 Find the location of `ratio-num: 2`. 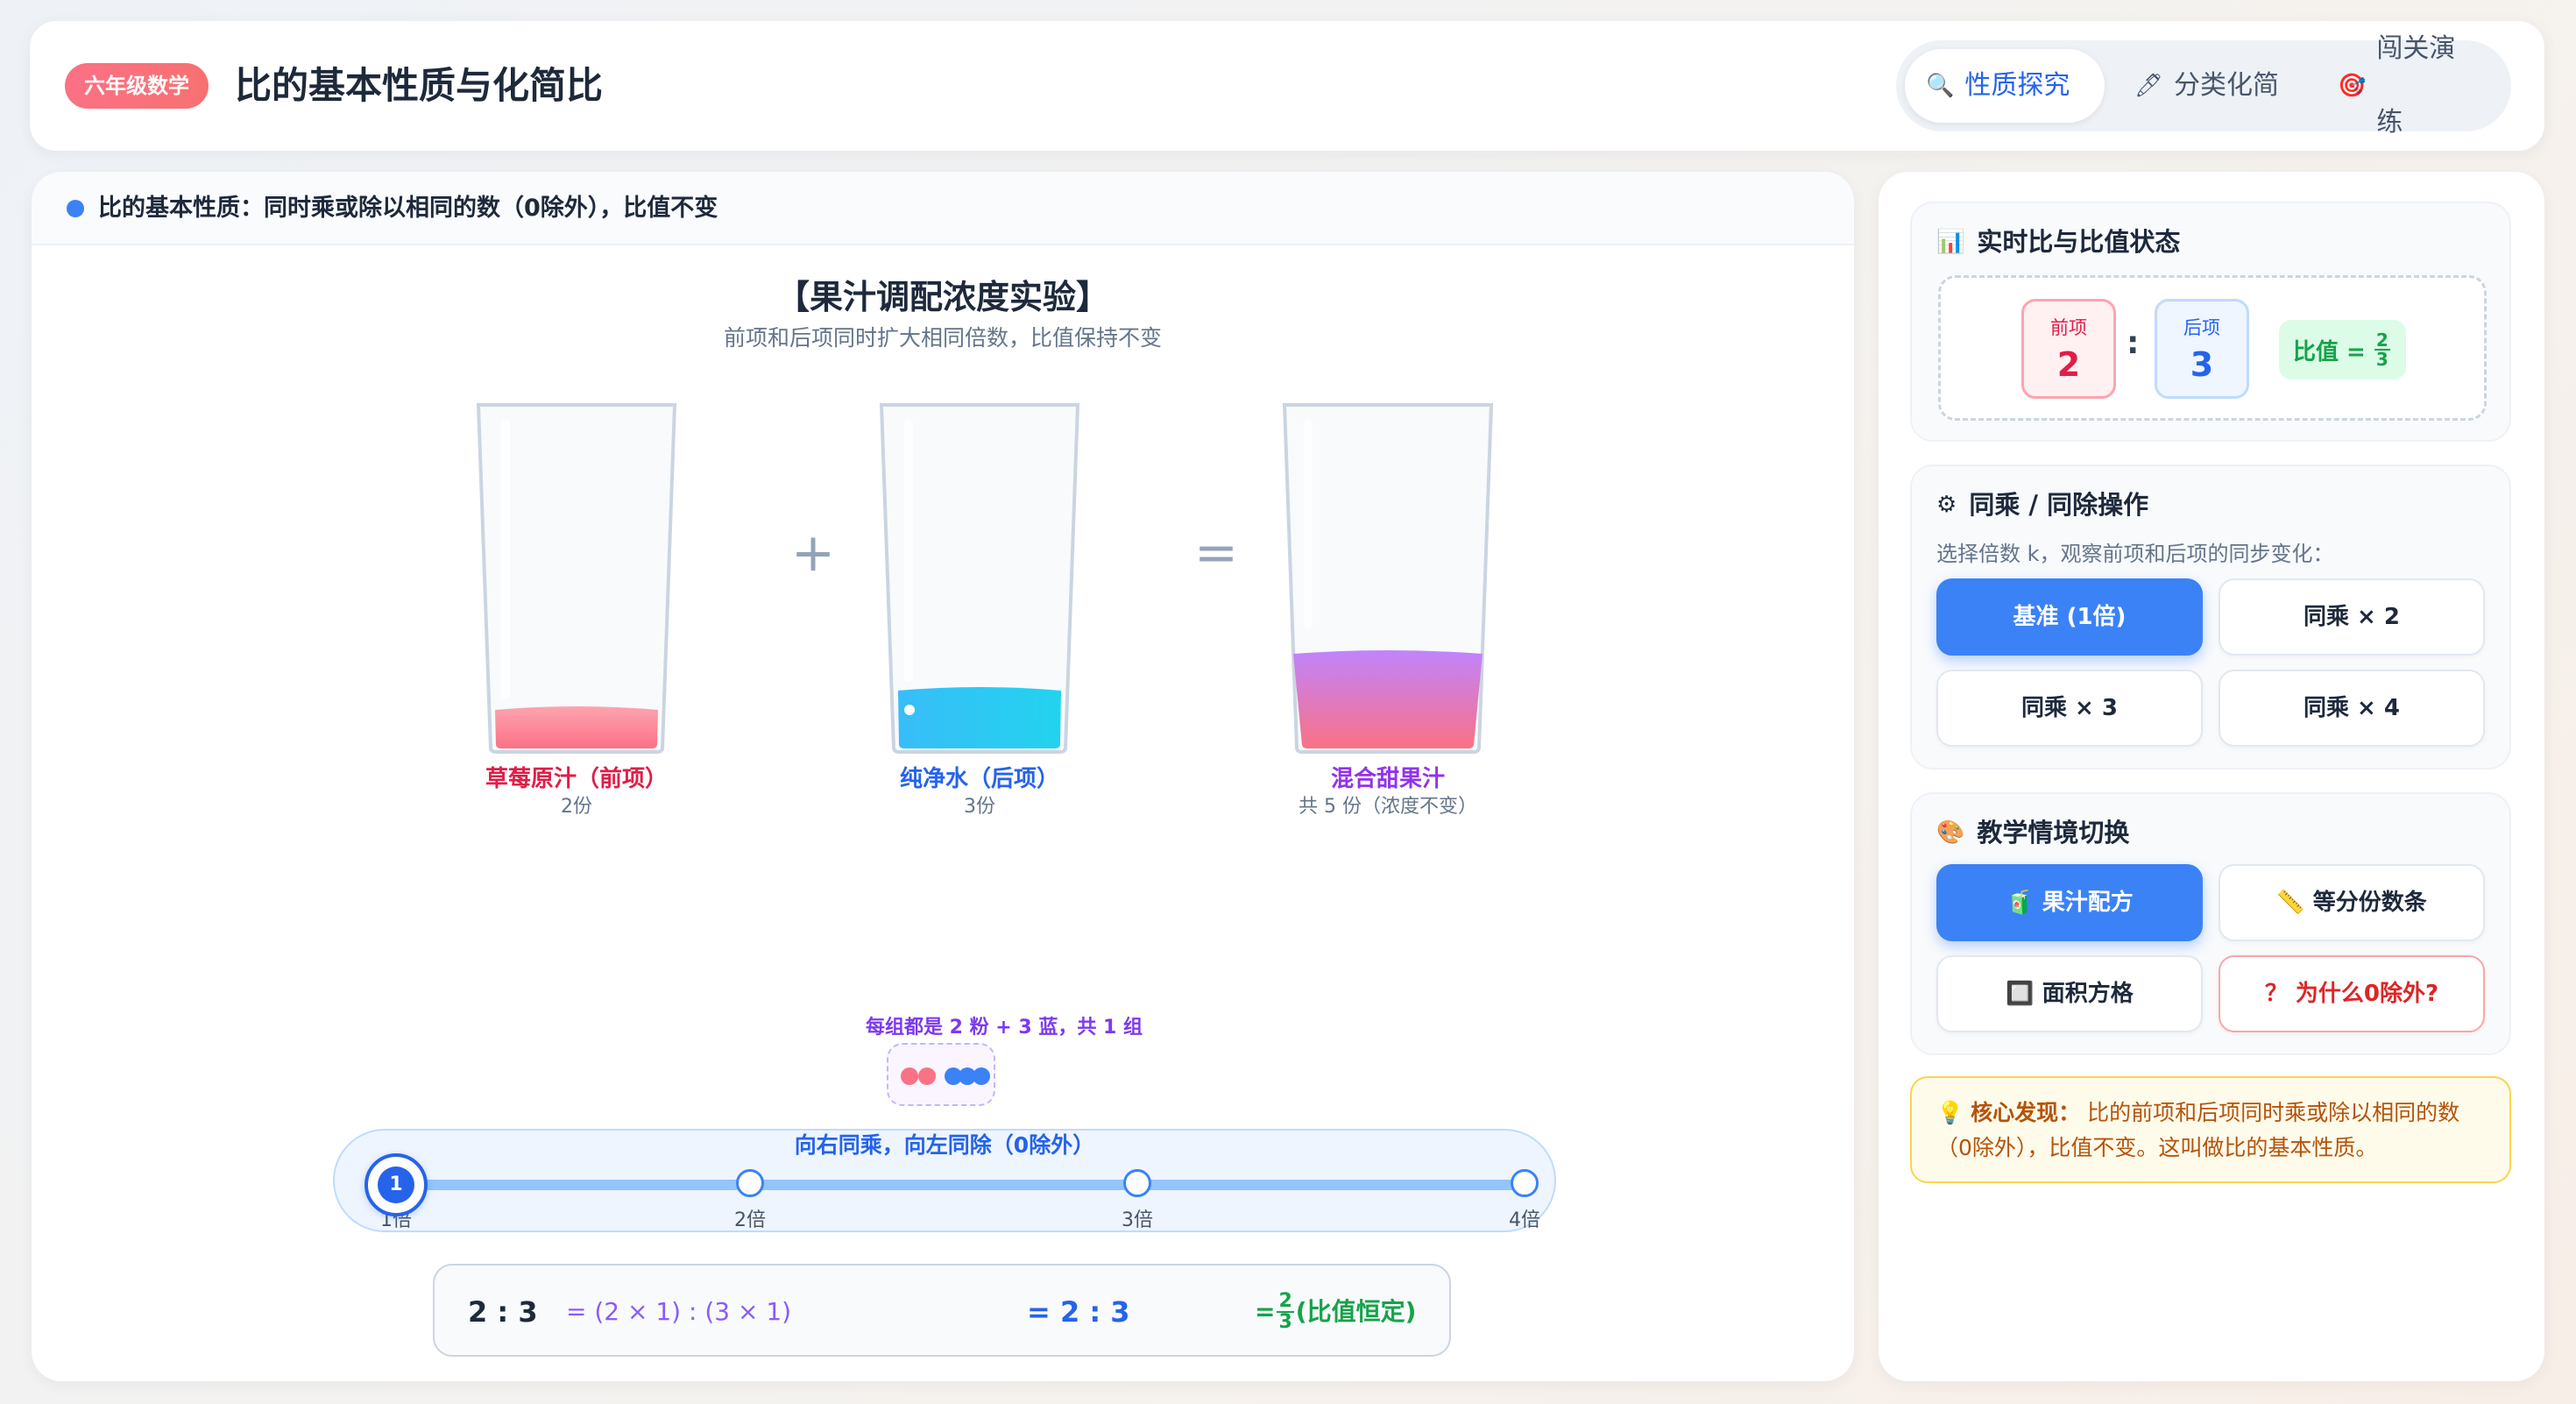

ratio-num: 2 is located at coordinates (2382, 340).